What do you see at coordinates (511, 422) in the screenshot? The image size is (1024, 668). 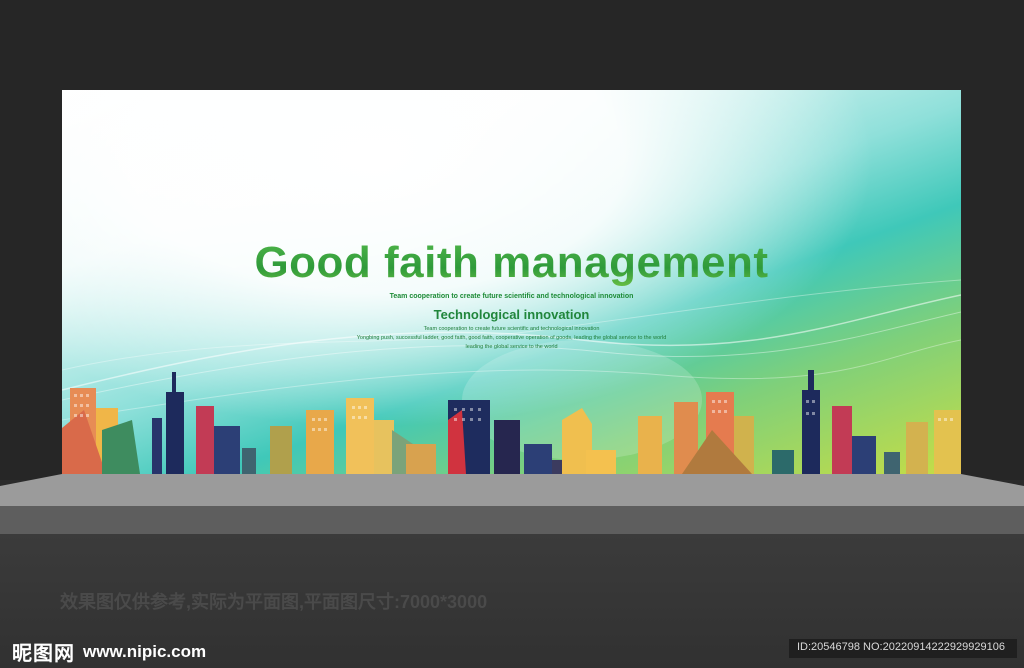 I see `city-skyline-illustration` at bounding box center [511, 422].